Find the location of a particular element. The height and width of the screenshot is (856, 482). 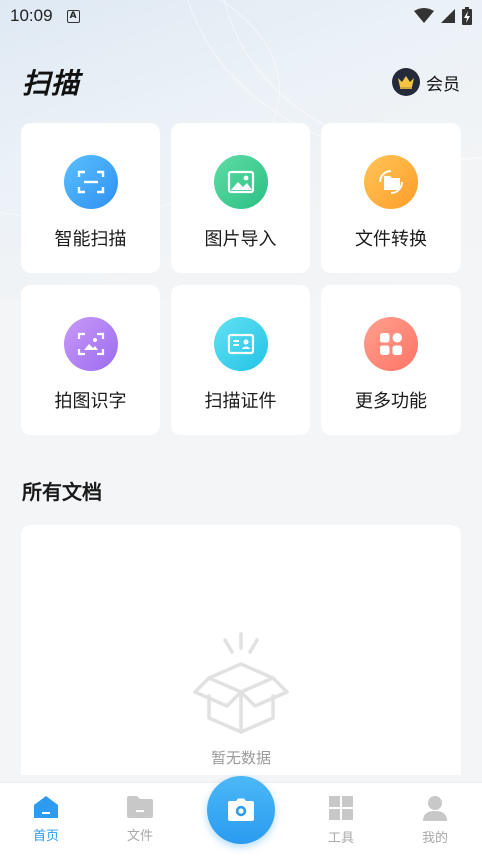

documents-title: 所有文档 is located at coordinates (62, 492).